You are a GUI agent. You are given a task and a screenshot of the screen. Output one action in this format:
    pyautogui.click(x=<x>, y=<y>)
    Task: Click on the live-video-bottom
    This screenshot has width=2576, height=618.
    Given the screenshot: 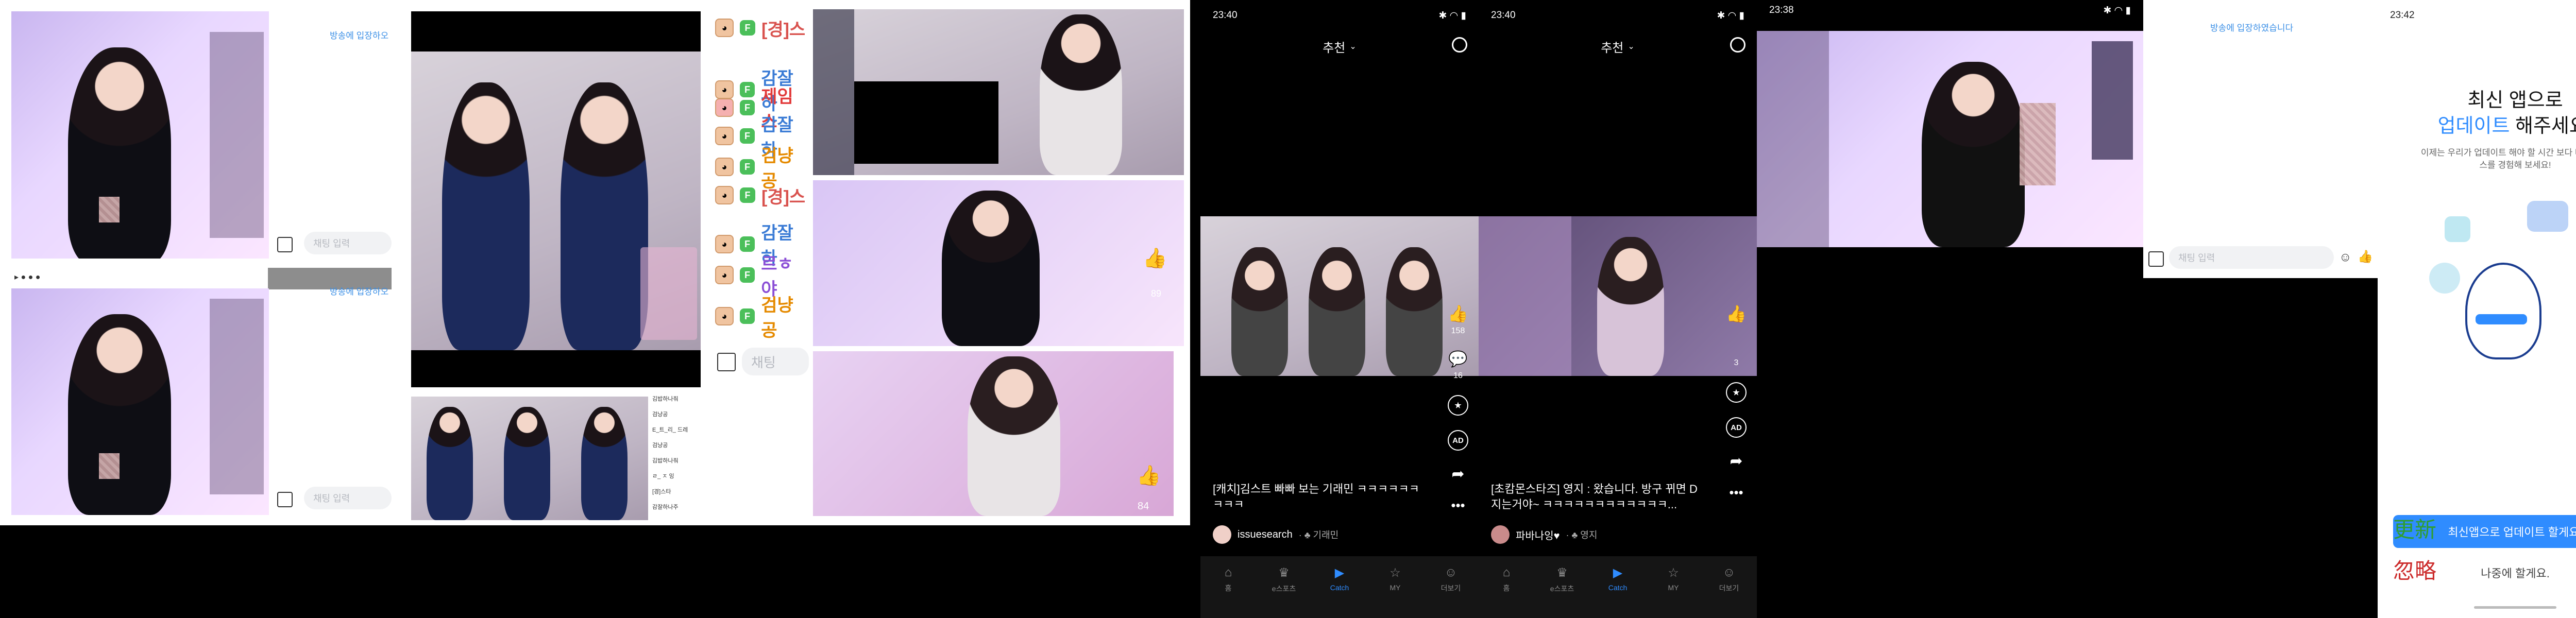 What is the action you would take?
    pyautogui.click(x=140, y=402)
    